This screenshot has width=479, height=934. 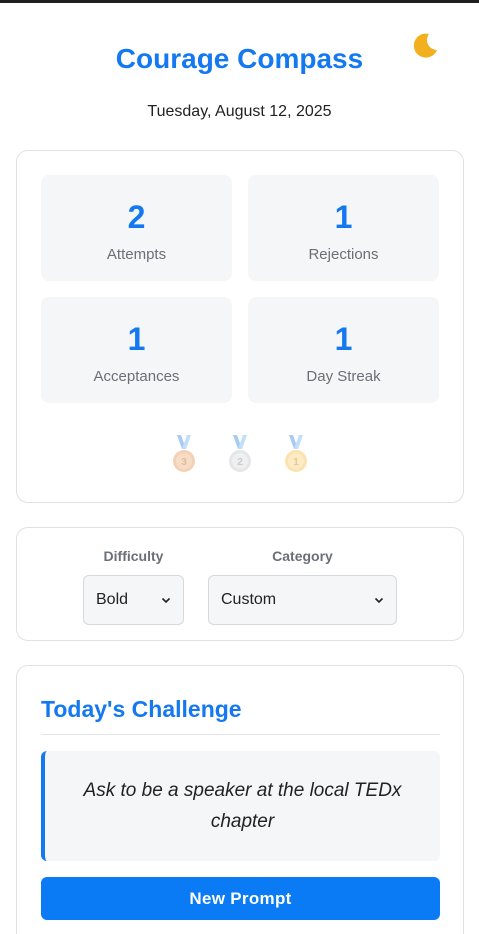 What do you see at coordinates (343, 376) in the screenshot?
I see `stat-label: Day Streak` at bounding box center [343, 376].